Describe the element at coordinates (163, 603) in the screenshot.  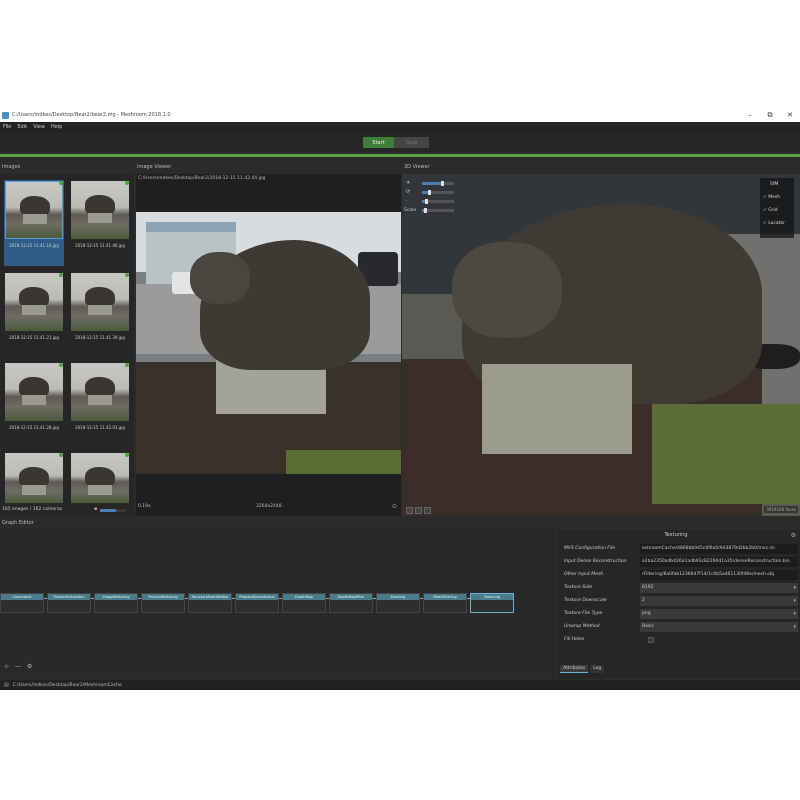
I see `node-feature-matching: FeatureMatching` at that location.